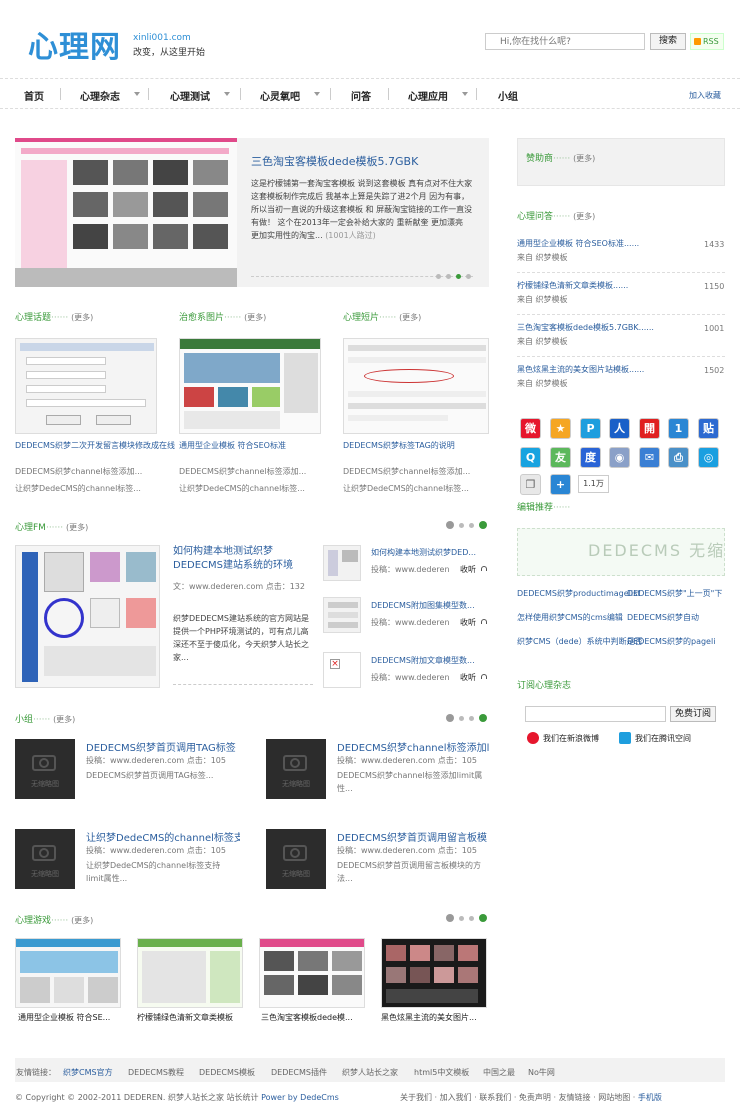 The image size is (740, 1117). What do you see at coordinates (571, 738) in the screenshot?
I see `weibo-follow-link: 我们在新浪微博` at bounding box center [571, 738].